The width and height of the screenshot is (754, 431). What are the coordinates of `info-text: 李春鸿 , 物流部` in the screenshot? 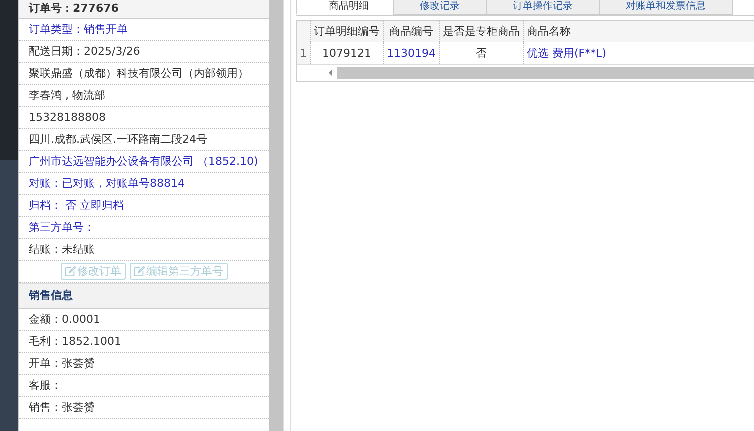 It's located at (67, 95).